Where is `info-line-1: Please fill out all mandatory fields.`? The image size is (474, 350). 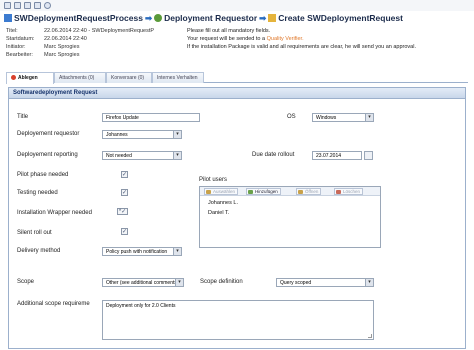
info-line-1: Please fill out all mandatory fields. is located at coordinates (229, 31).